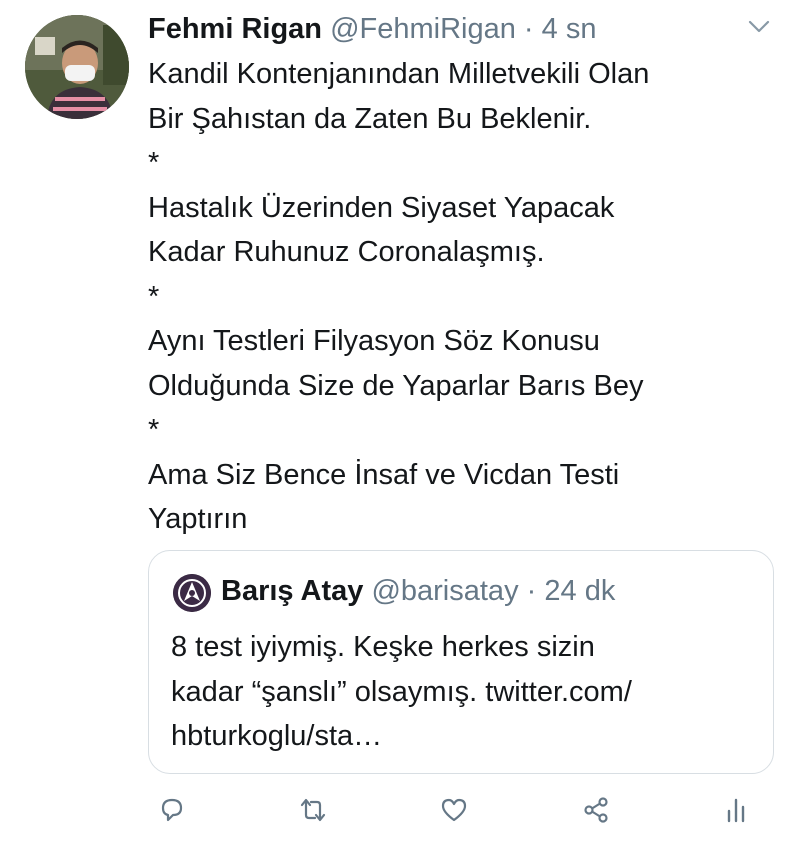 The image size is (800, 848). What do you see at coordinates (736, 810) in the screenshot?
I see `analytics-icon` at bounding box center [736, 810].